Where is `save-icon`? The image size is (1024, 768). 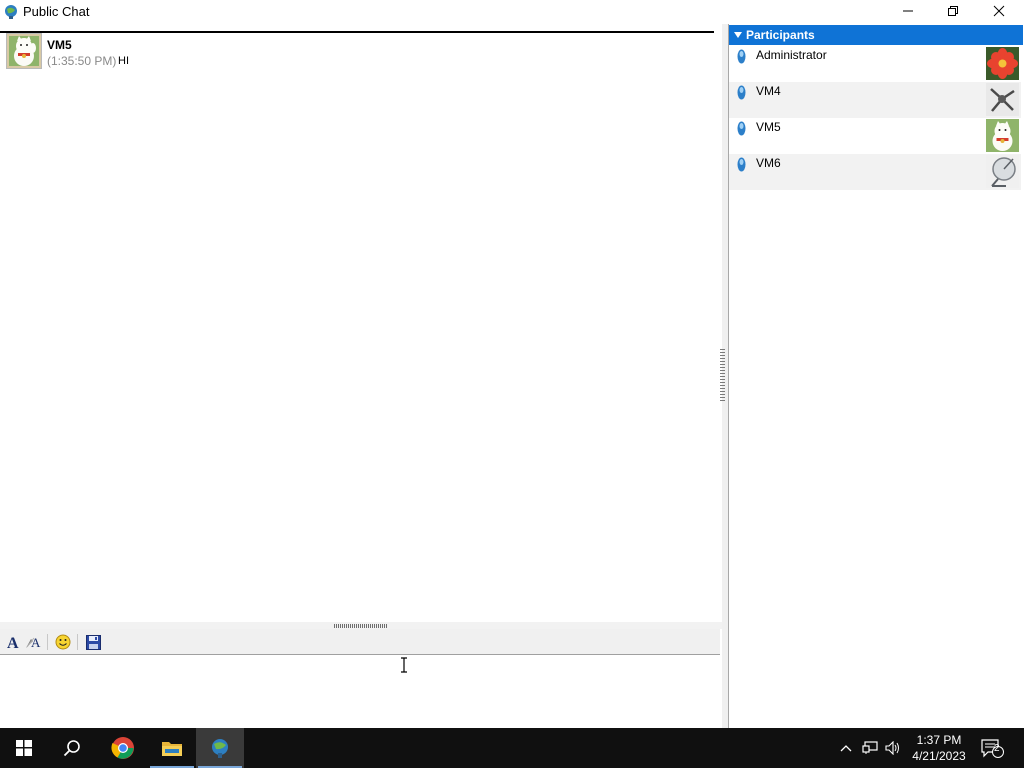 save-icon is located at coordinates (93, 642).